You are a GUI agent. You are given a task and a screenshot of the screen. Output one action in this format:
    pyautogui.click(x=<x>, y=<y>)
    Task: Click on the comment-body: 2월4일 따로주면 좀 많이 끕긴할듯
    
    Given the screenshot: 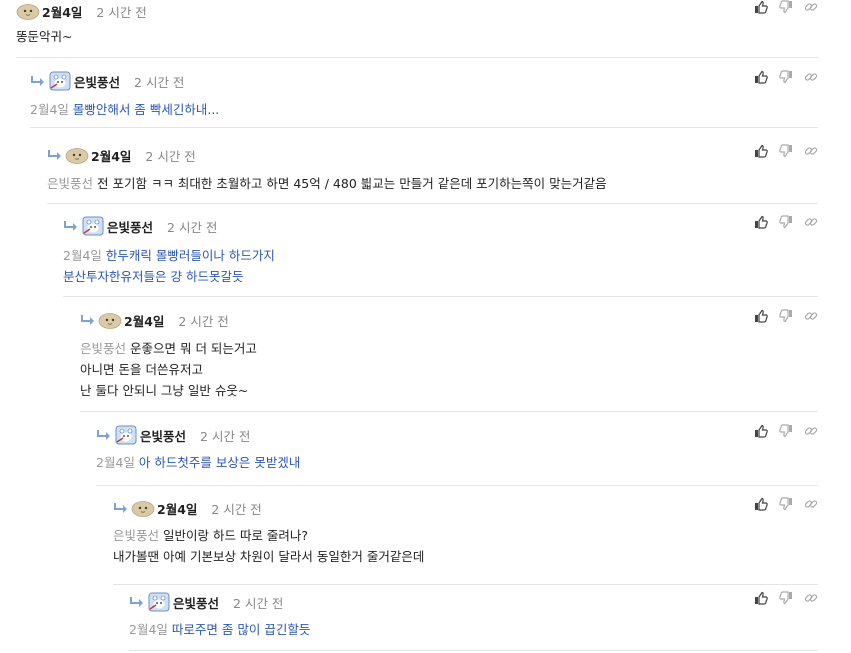 What is the action you would take?
    pyautogui.click(x=219, y=629)
    